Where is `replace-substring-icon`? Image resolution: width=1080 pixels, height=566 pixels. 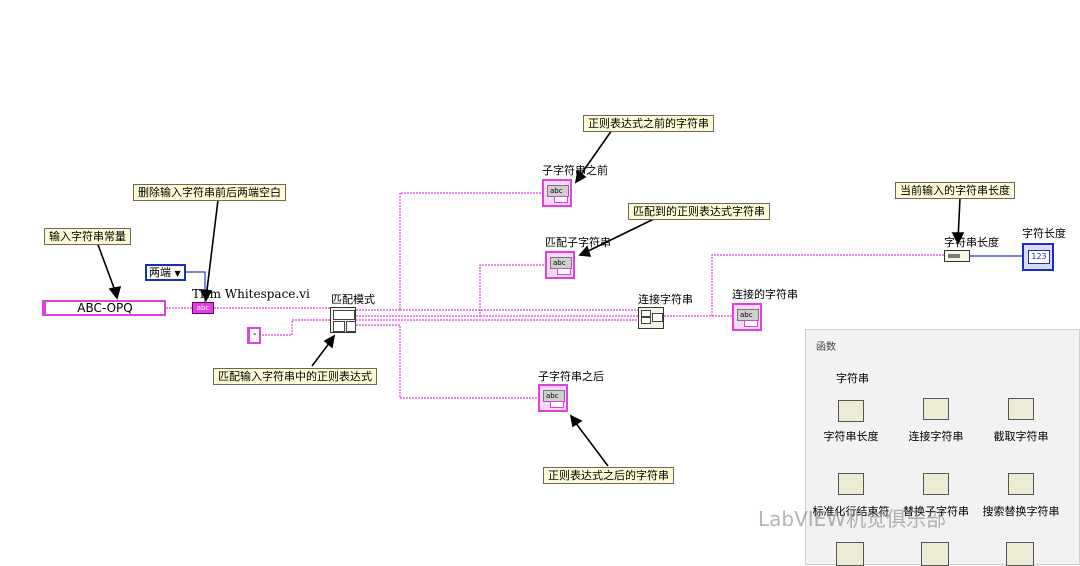 replace-substring-icon is located at coordinates (936, 484).